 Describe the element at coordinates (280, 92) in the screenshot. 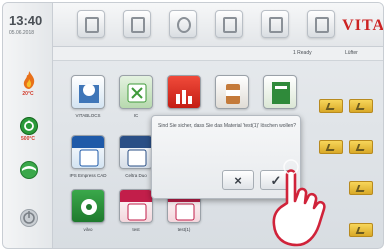

I see `tile-material-green` at that location.